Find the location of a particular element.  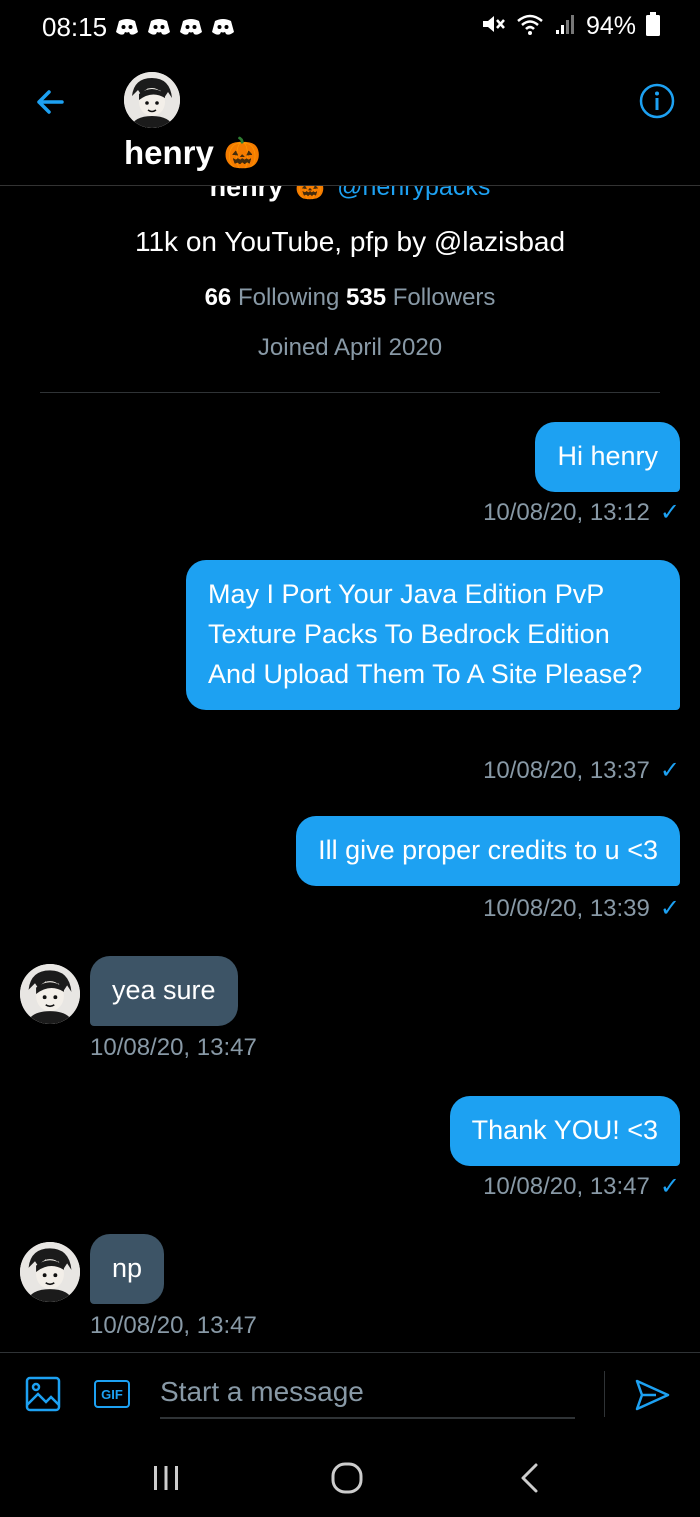

header-title: henry 🎃 is located at coordinates (192, 153).